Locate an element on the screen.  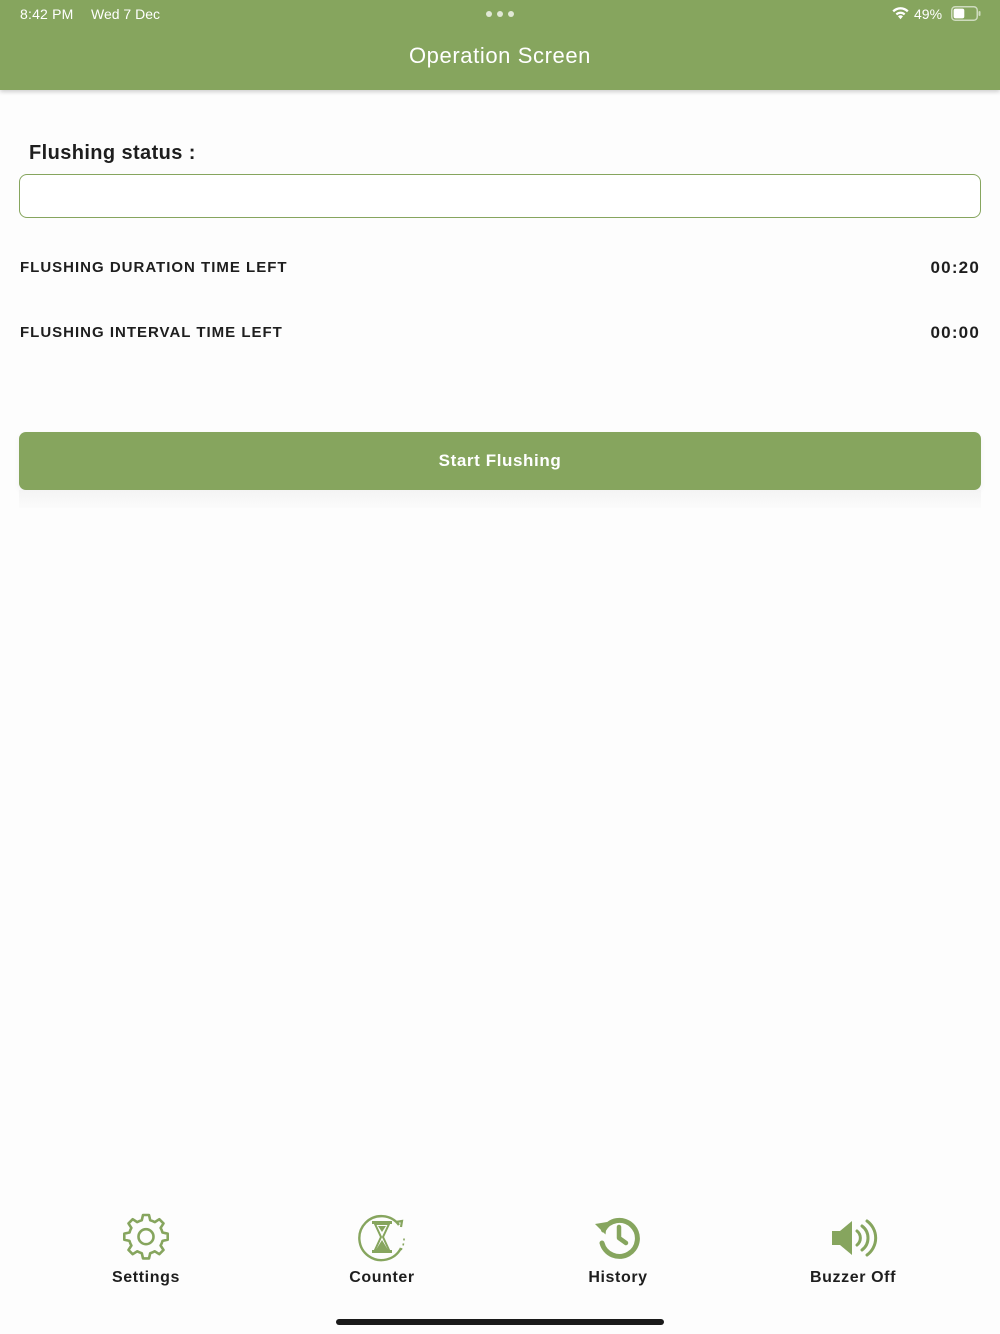
battery-percentage: 49% is located at coordinates (928, 14).